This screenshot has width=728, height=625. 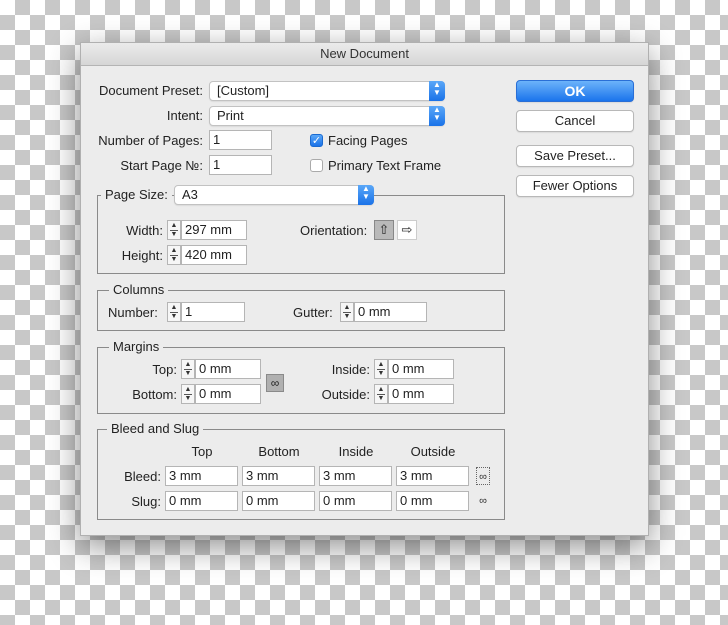 I want to click on bleed-outside-input: 3 mm, so click(x=432, y=476).